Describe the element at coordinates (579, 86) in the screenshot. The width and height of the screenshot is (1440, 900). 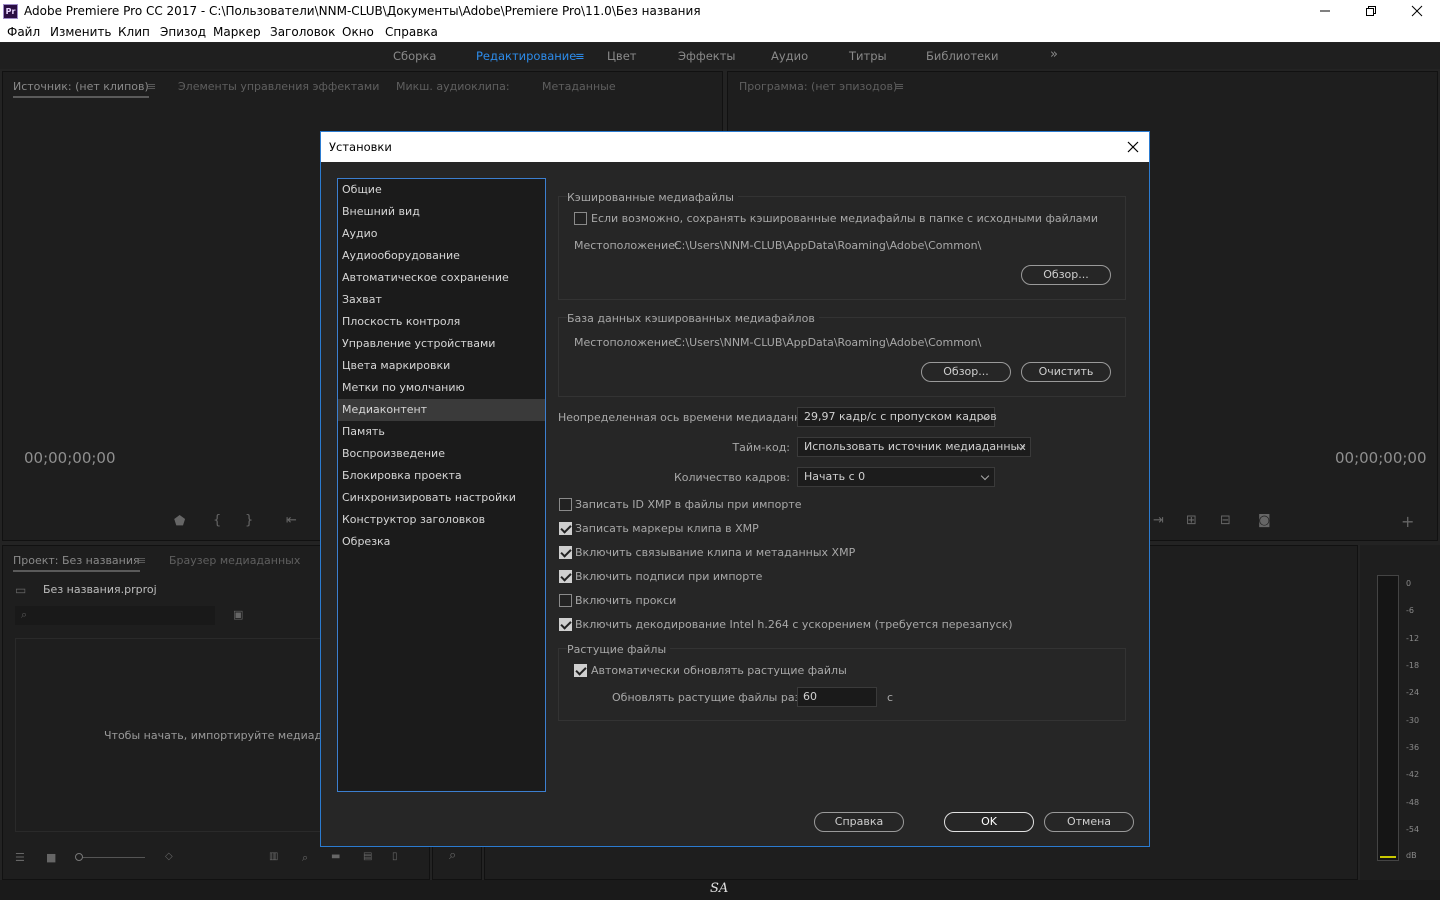
I see `tab-metadata: Метаданные` at that location.